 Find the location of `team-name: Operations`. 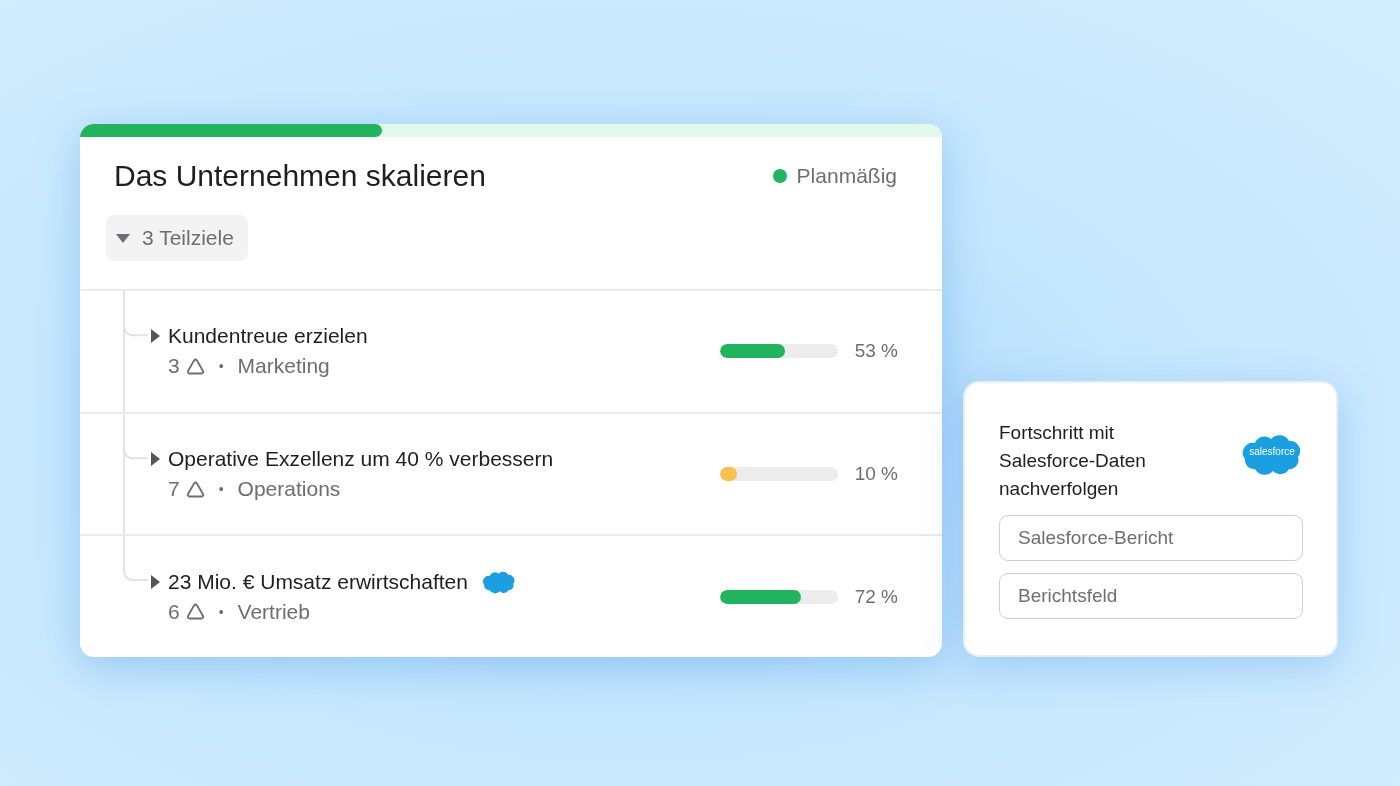

team-name: Operations is located at coordinates (289, 489).